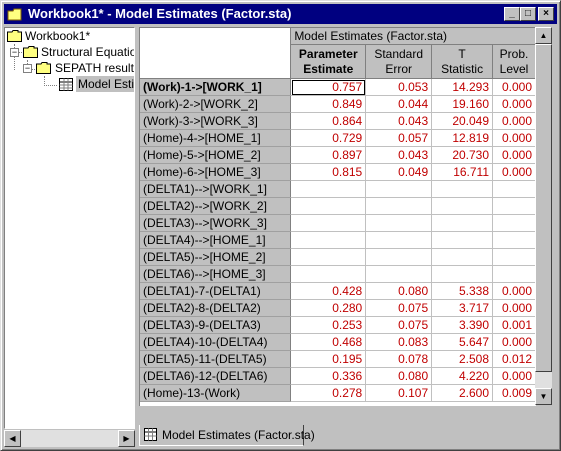  Describe the element at coordinates (462, 61) in the screenshot. I see `column-header: T Statistic` at that location.